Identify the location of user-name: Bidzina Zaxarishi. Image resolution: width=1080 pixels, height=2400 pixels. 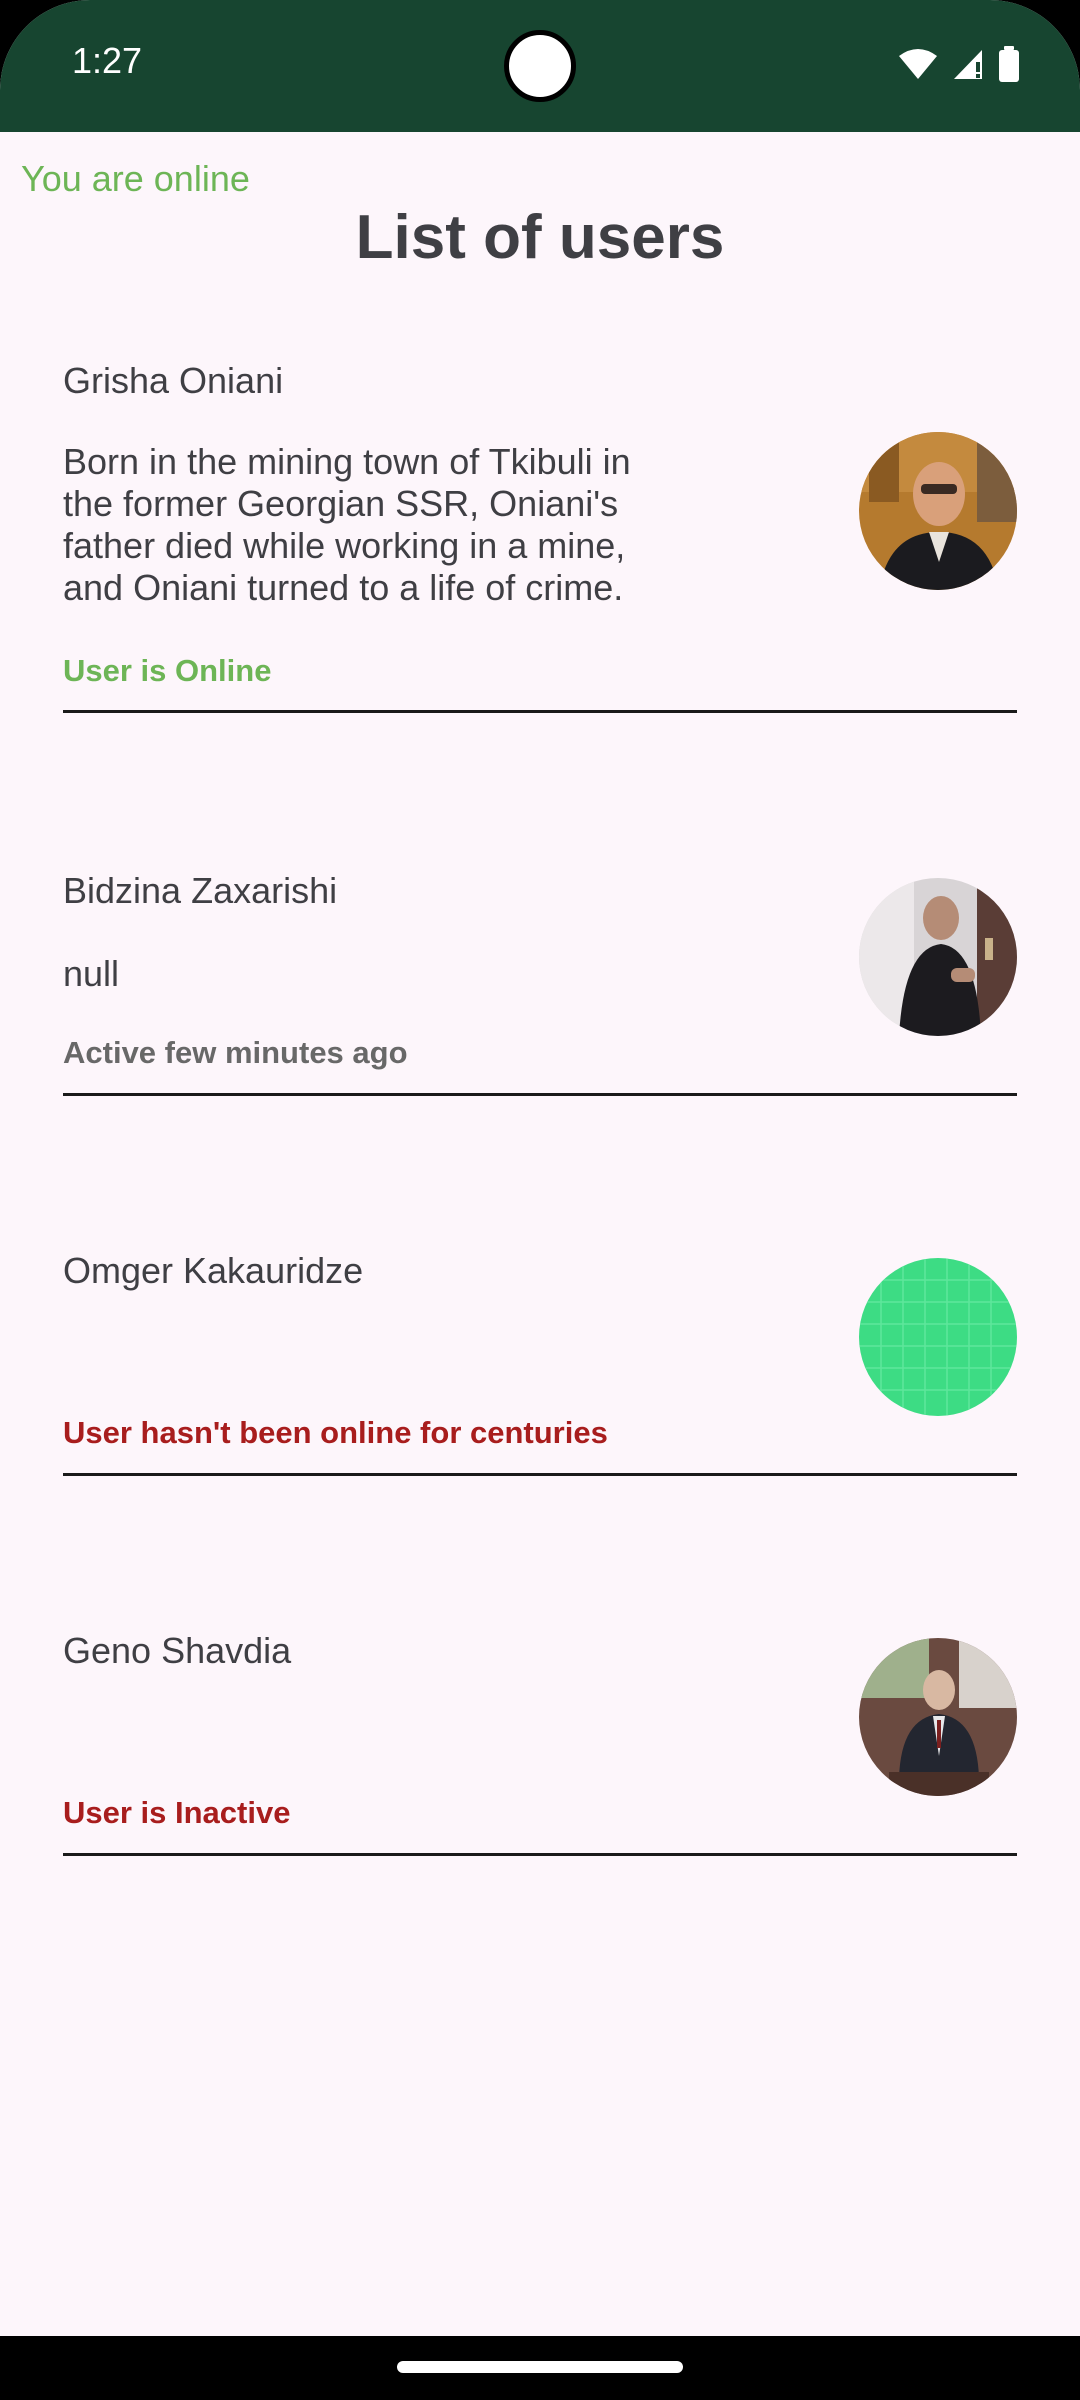
(200, 890).